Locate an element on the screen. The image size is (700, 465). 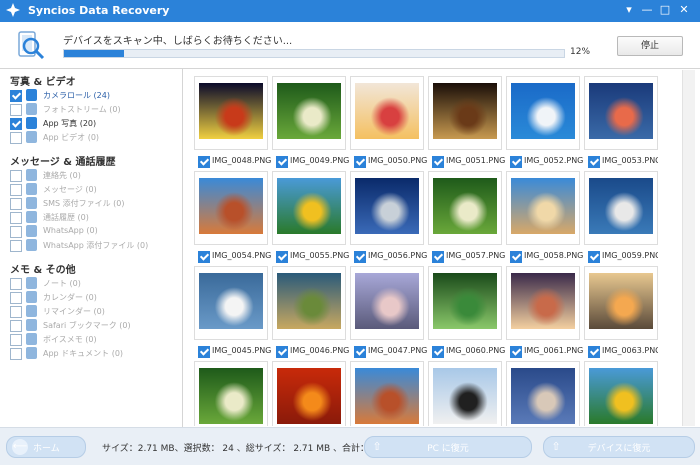
photo-tile: IMG_0058.PNG is located at coordinates (544, 217).